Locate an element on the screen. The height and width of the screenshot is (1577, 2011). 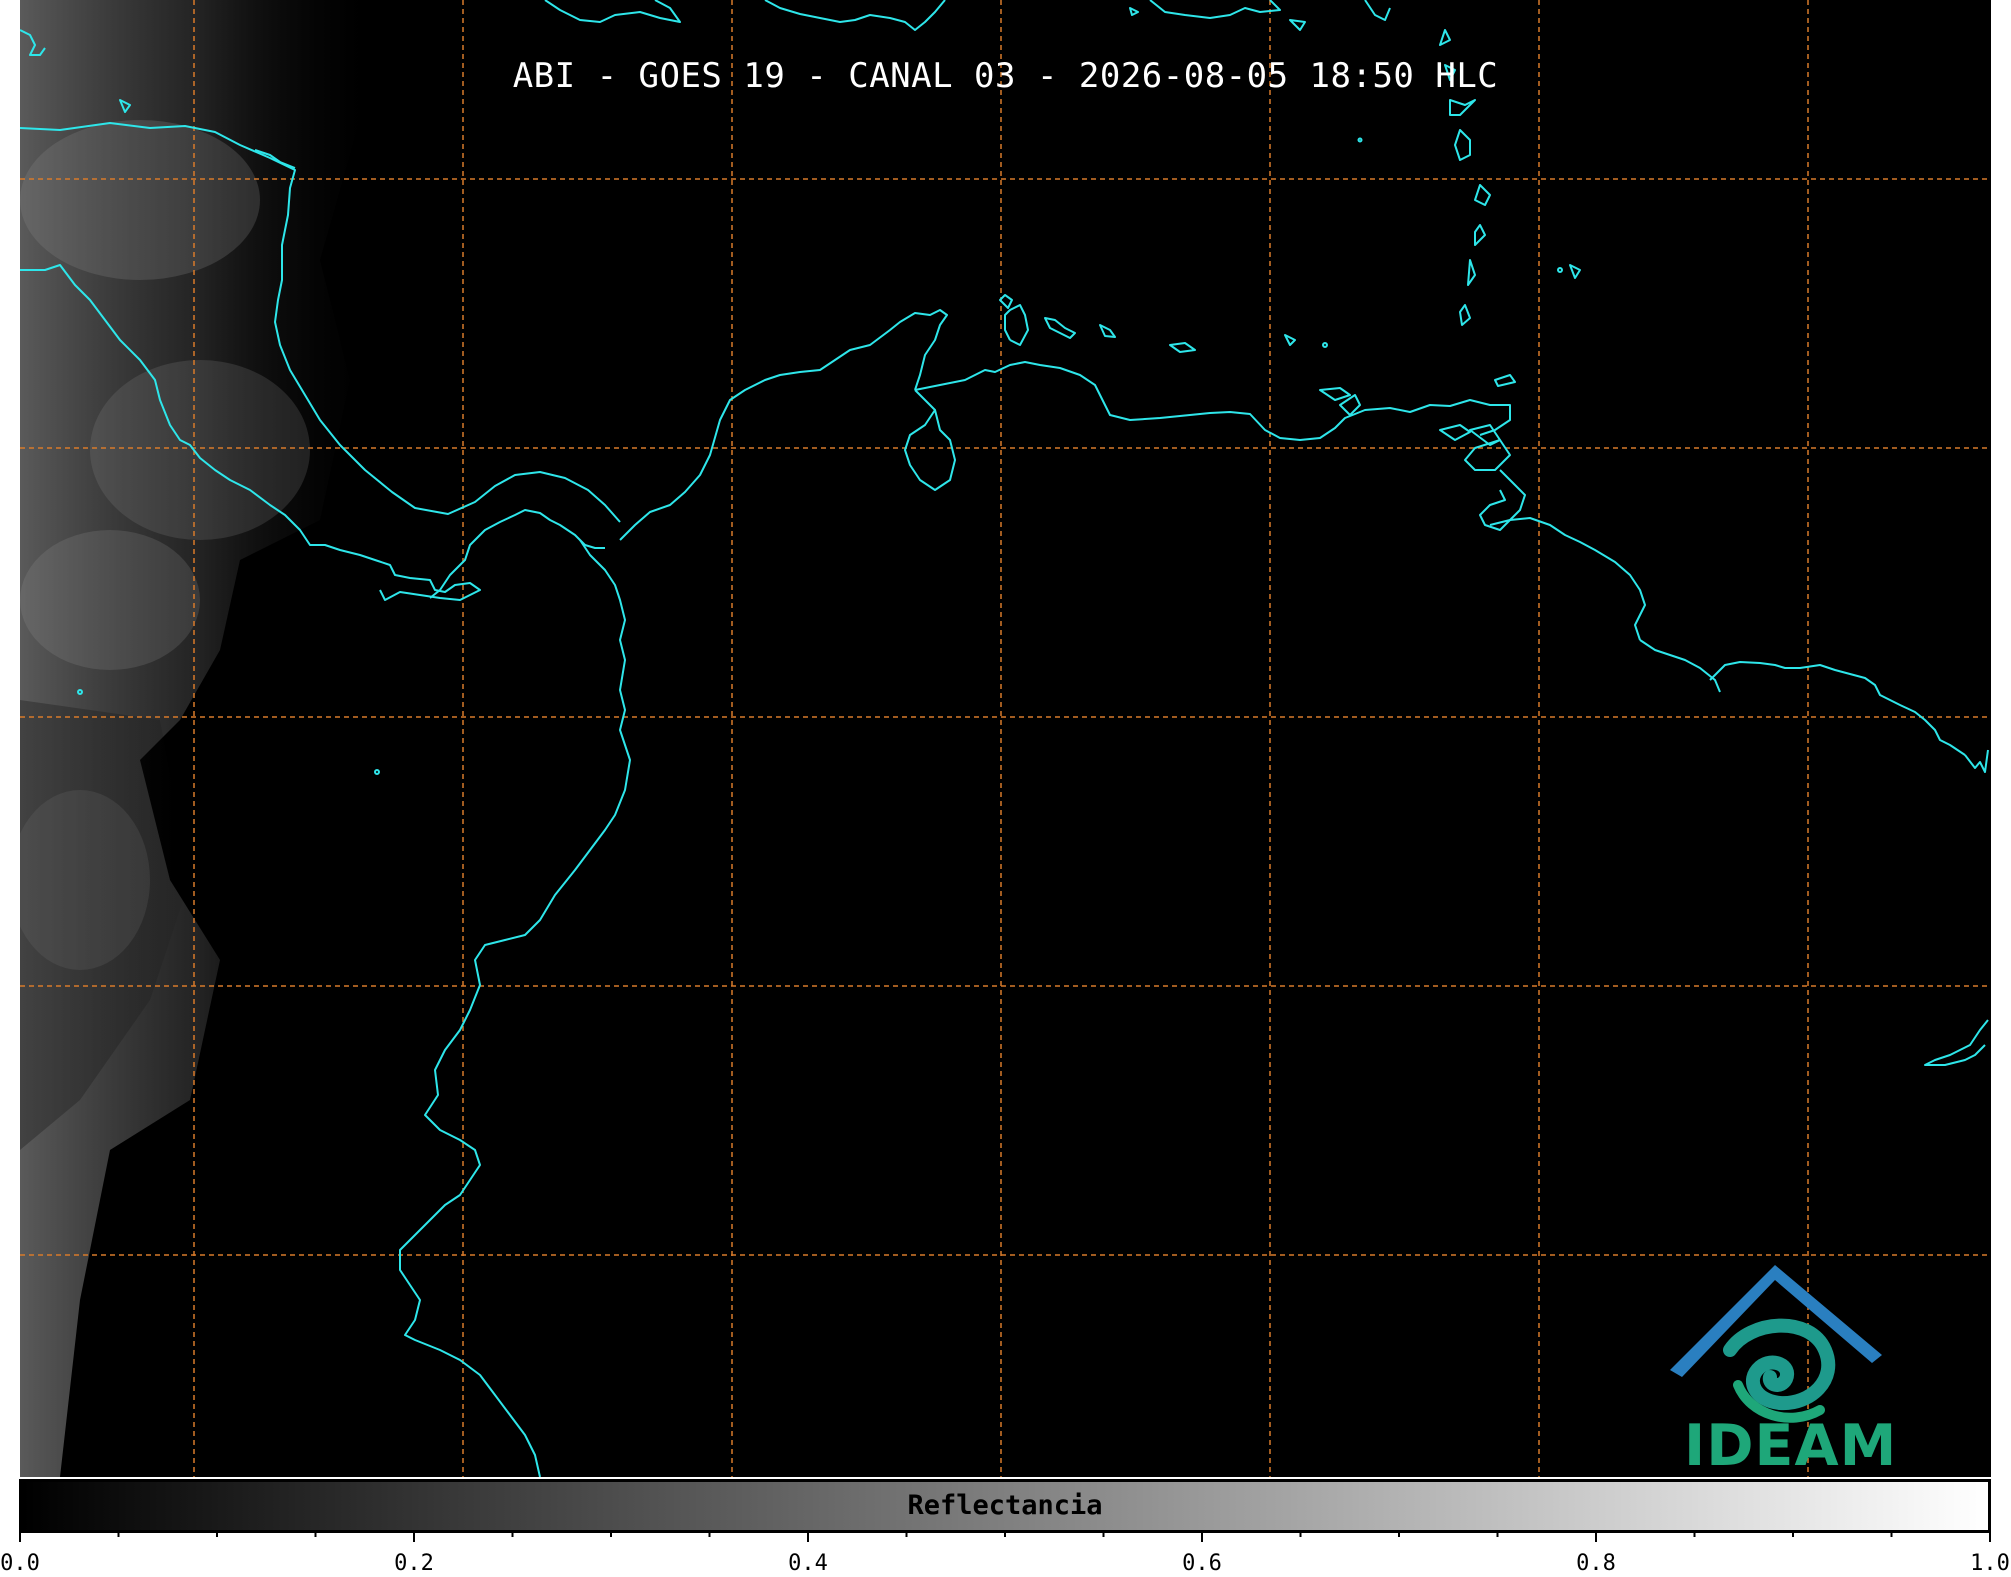
colorbar-tick-label: 0.8 is located at coordinates (1596, 1563).